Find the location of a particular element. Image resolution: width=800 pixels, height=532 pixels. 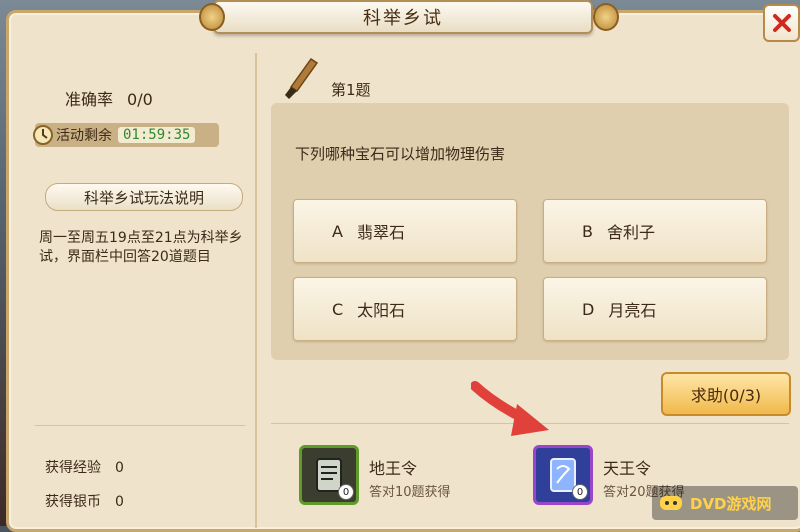

silver-label: 获得银币 is located at coordinates (73, 502).